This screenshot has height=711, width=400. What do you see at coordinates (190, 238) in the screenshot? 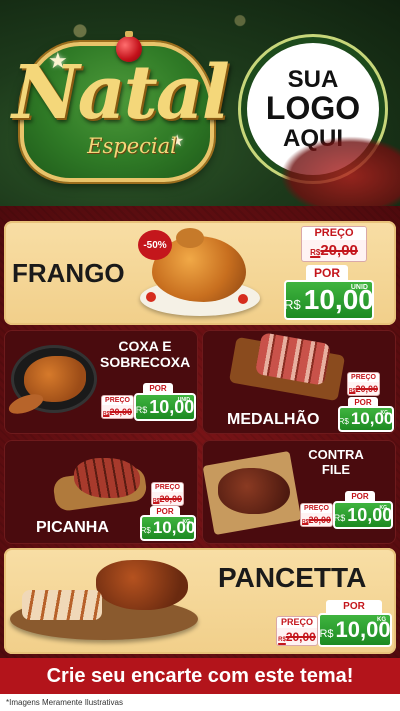
I see `chicken-leg-illustration` at bounding box center [190, 238].